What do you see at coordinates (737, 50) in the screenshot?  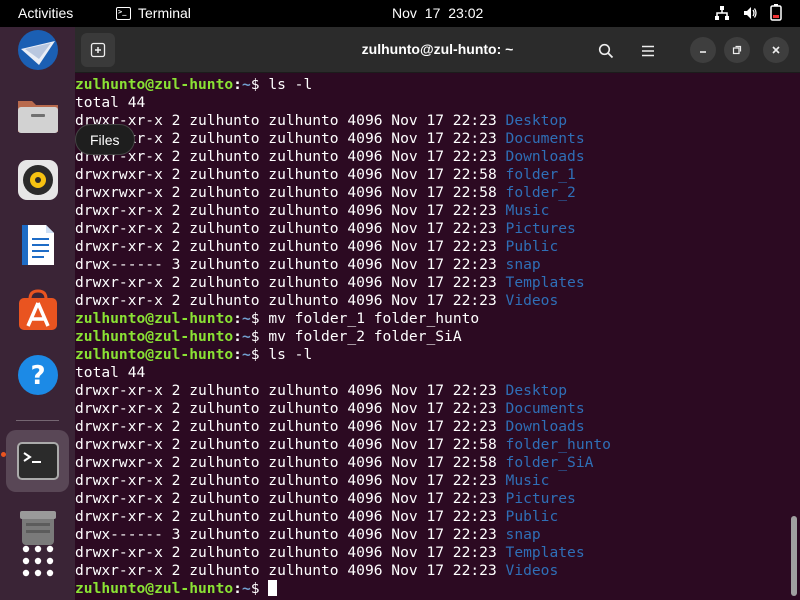 I see `maximize-button` at bounding box center [737, 50].